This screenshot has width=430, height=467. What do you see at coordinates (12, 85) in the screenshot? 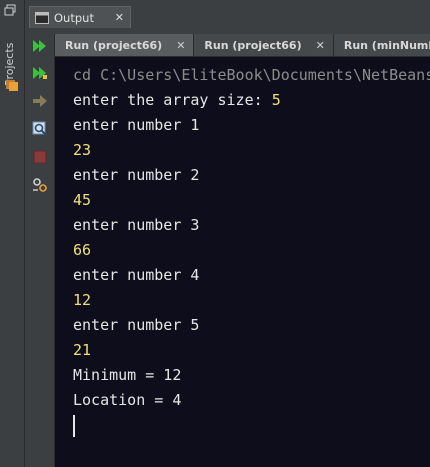
I see `project-icon` at bounding box center [12, 85].